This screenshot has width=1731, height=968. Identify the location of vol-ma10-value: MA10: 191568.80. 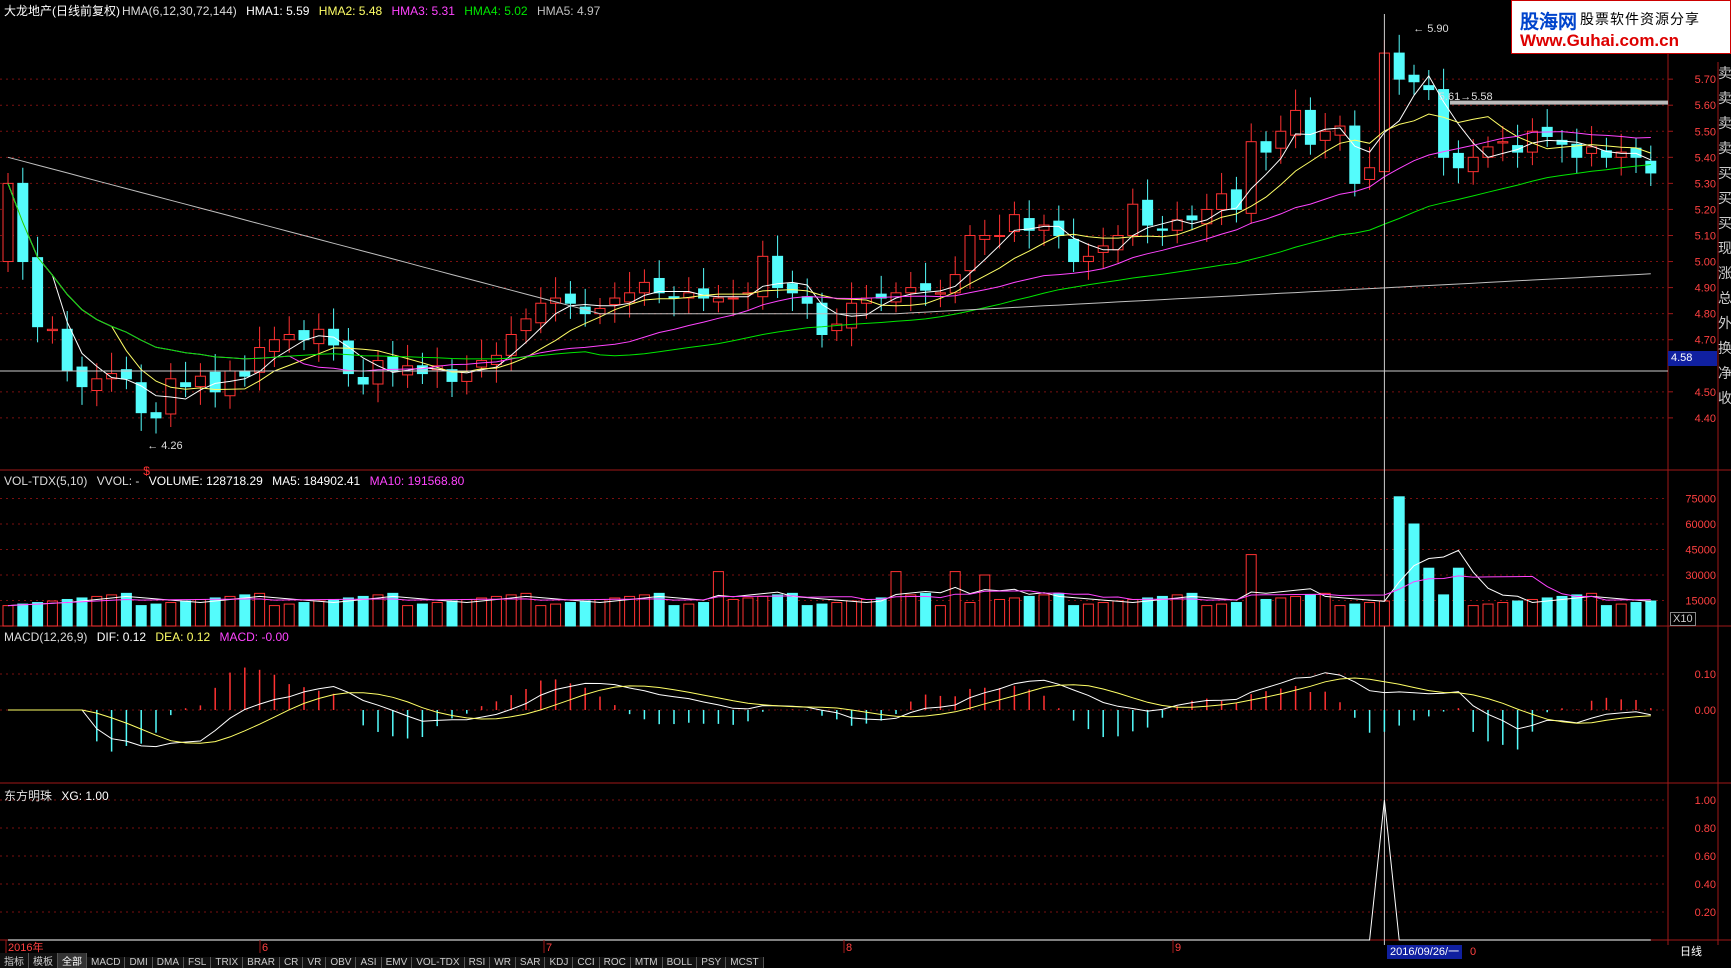
(417, 481).